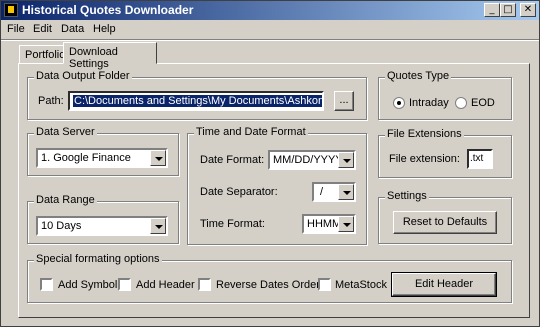 Image resolution: width=540 pixels, height=327 pixels. Describe the element at coordinates (251, 132) in the screenshot. I see `time-date-format-legend: Time and Date Format` at that location.